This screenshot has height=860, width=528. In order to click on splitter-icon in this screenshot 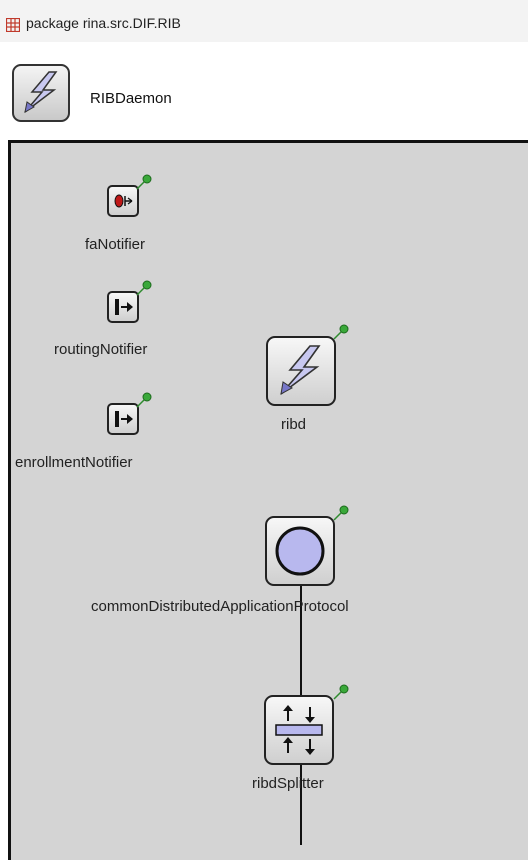, I will do `click(299, 730)`.